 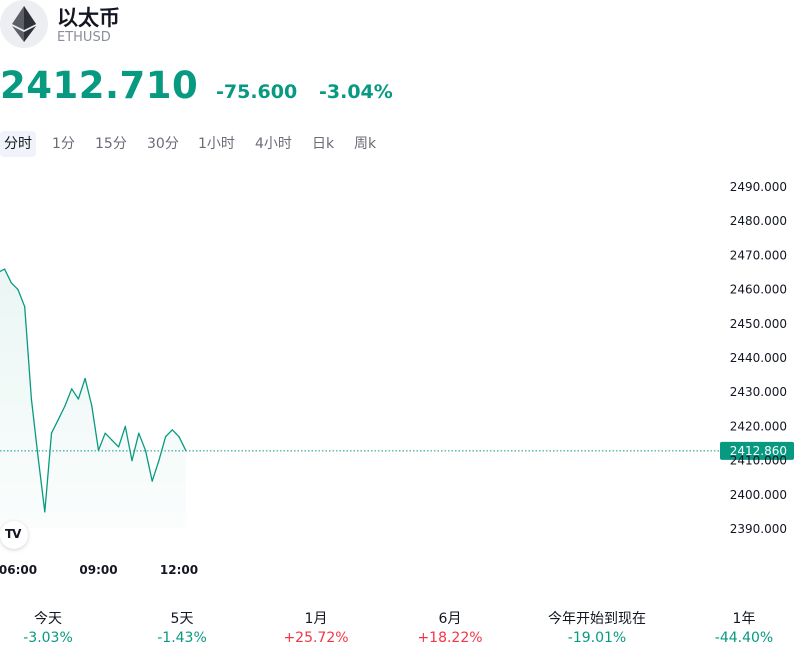 I want to click on return-value: +25.72%, so click(x=316, y=638).